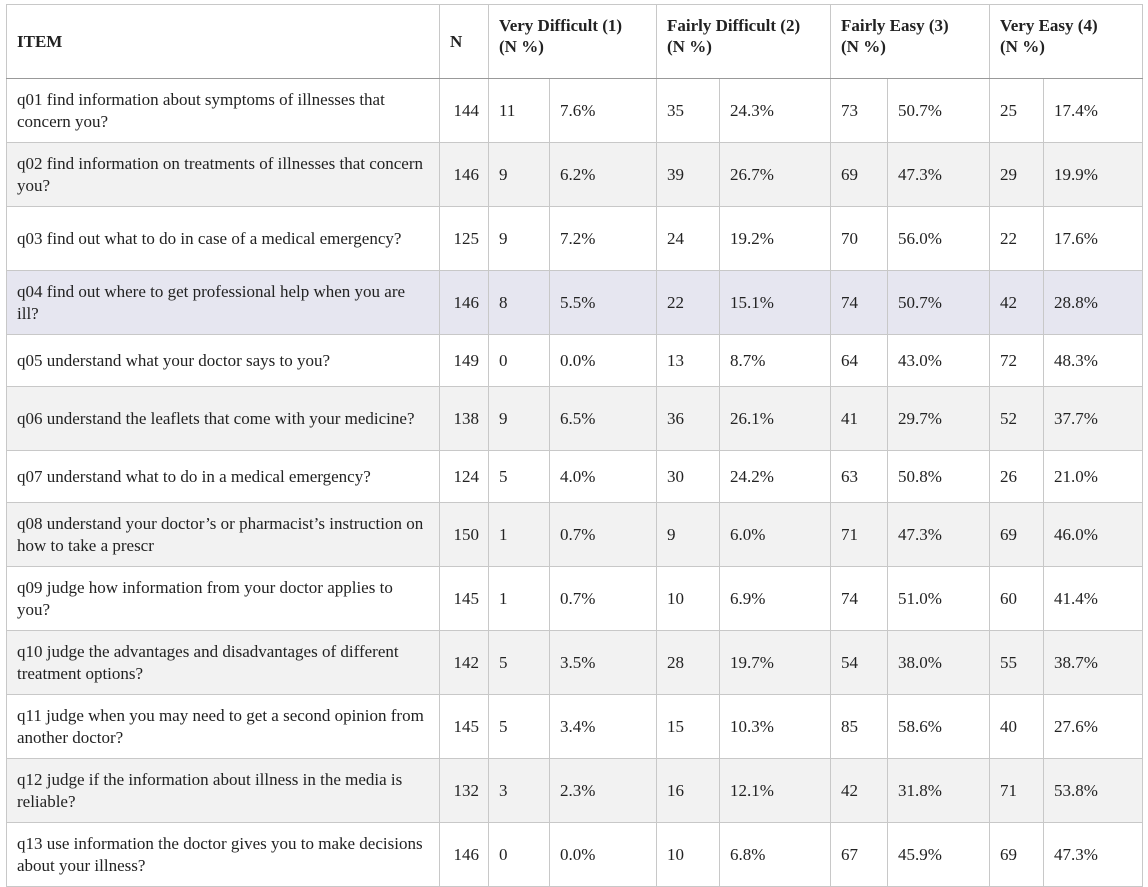  Describe the element at coordinates (775, 174) in the screenshot. I see `fairly-difficult-percent-cell: 26.7%` at that location.